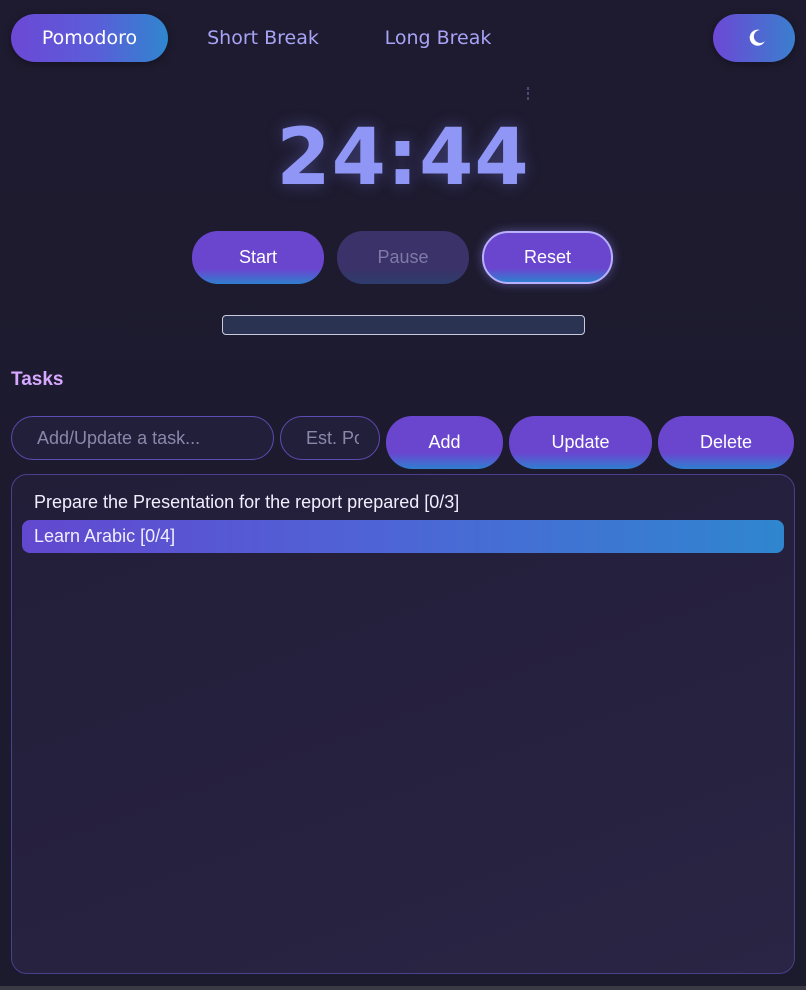  I want to click on delete-task-button: Delete, so click(726, 442).